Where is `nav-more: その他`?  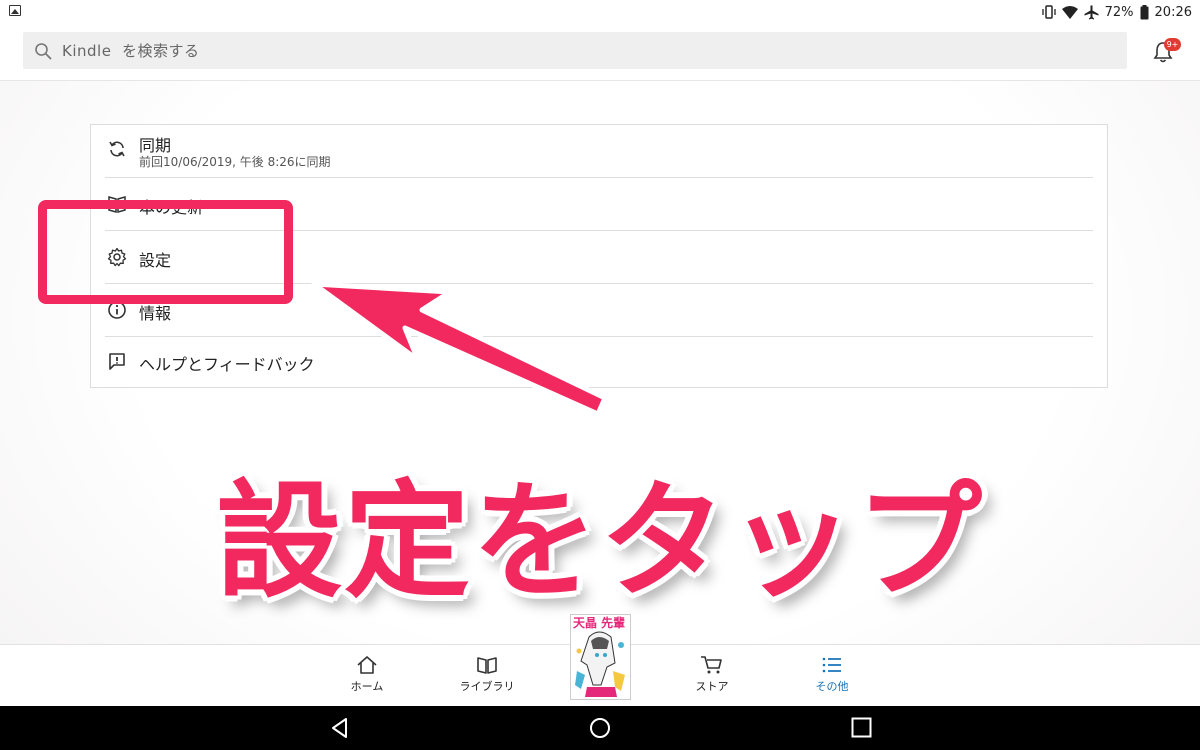
nav-more: その他 is located at coordinates (832, 674).